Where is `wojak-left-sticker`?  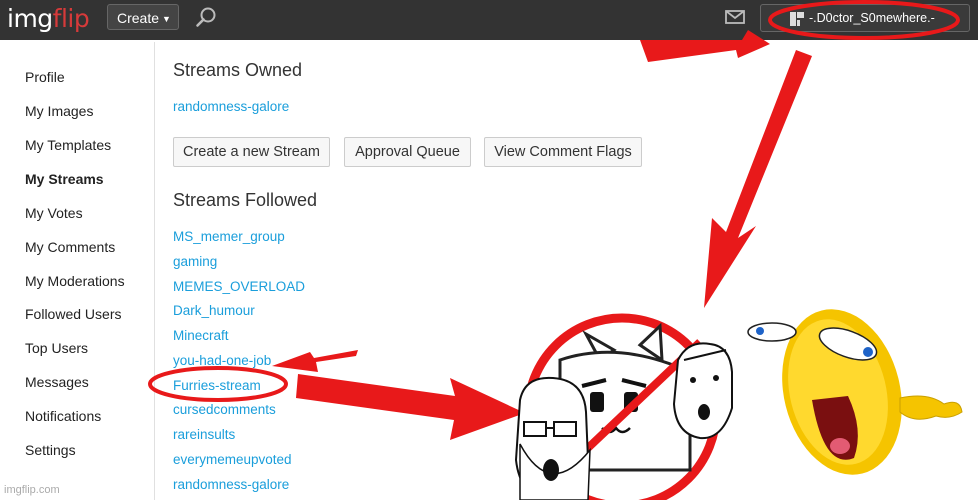 wojak-left-sticker is located at coordinates (552, 438).